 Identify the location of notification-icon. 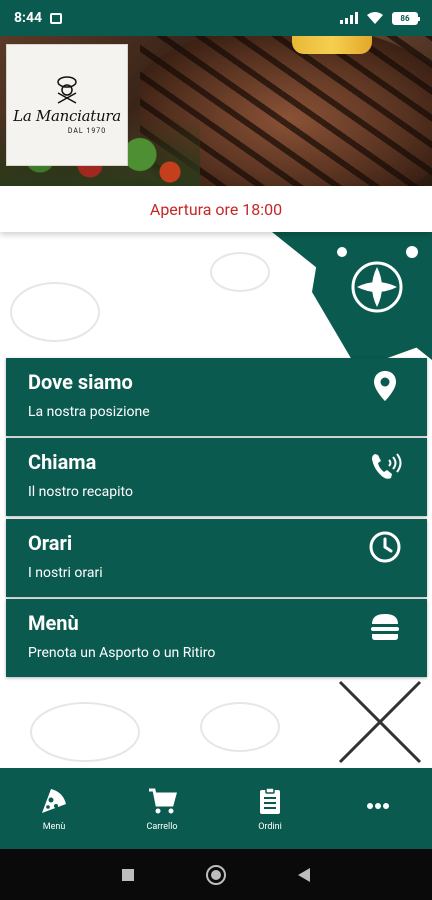
(56, 18).